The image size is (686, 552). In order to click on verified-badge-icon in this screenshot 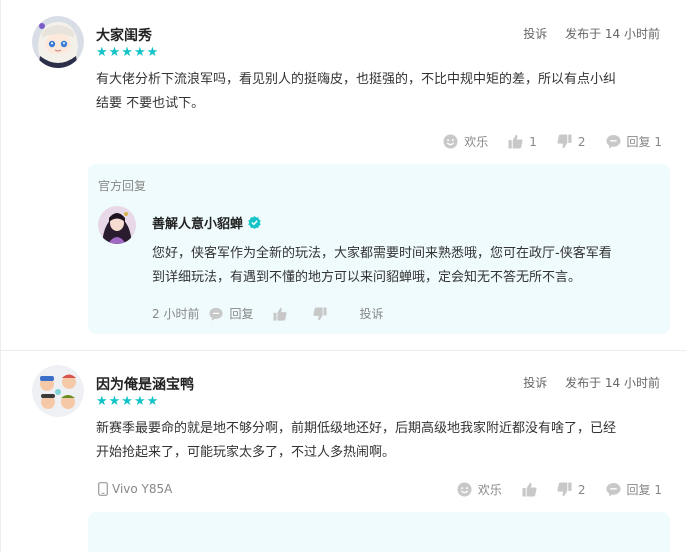, I will do `click(254, 222)`.